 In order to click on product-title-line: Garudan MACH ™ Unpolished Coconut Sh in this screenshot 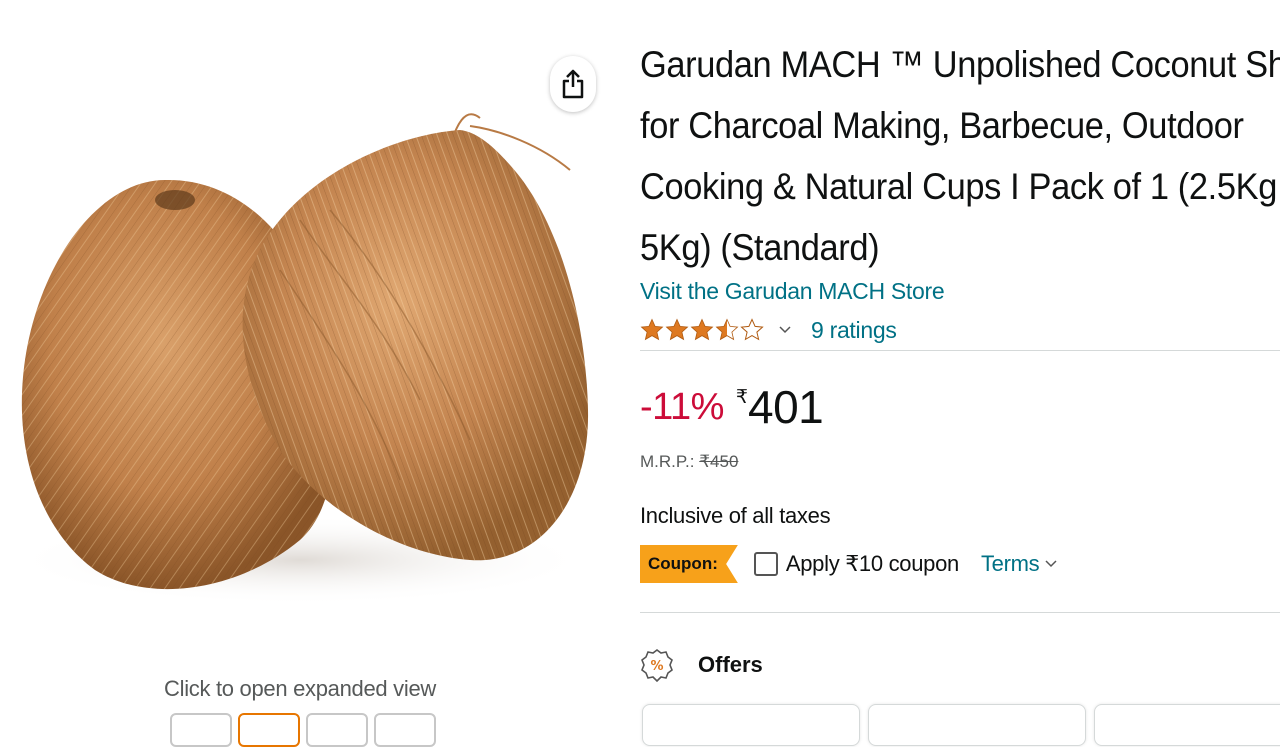, I will do `click(960, 64)`.